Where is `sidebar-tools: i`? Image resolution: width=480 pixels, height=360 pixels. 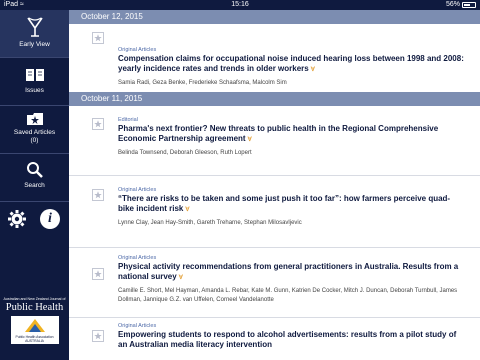
sidebar-tools: i is located at coordinates (34, 221).